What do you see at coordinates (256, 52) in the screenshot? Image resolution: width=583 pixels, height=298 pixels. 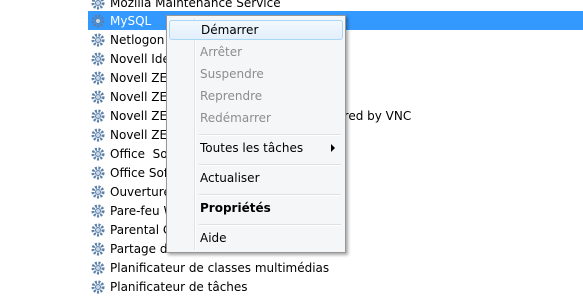 I see `menu-item-stop: Arrêter` at bounding box center [256, 52].